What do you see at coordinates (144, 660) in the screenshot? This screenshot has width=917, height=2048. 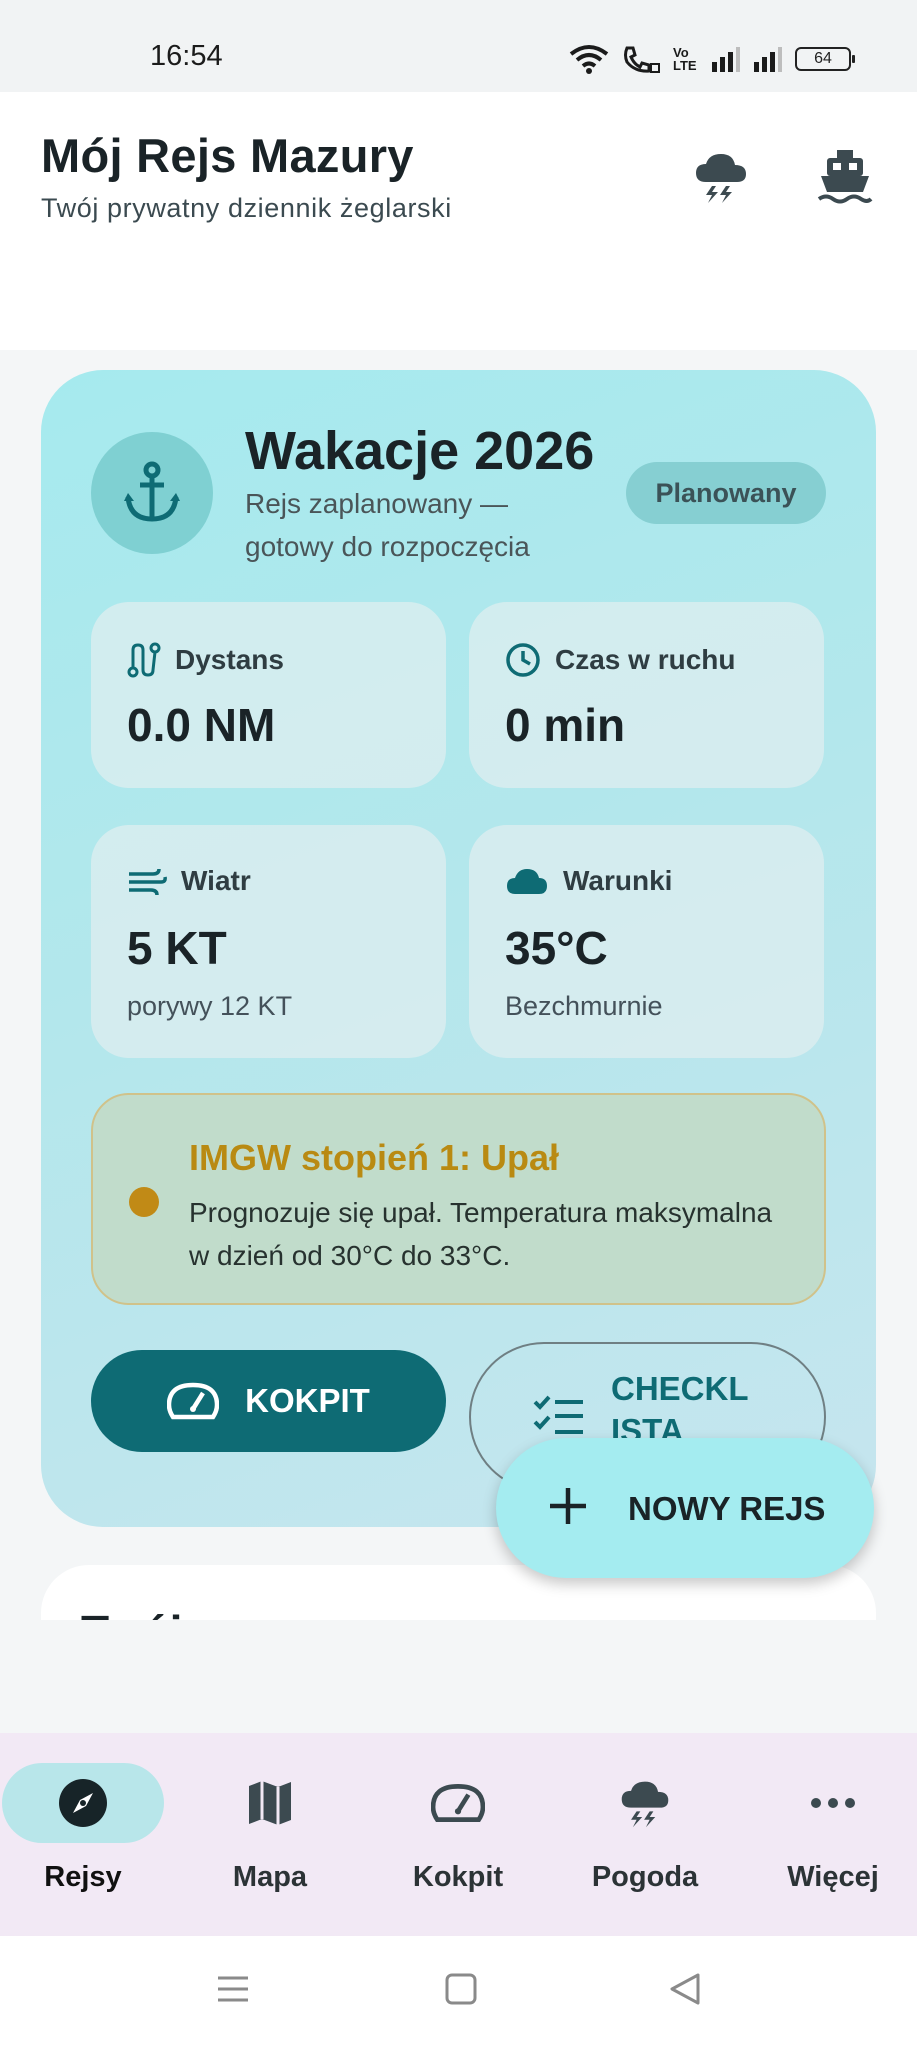 I see `route-icon` at bounding box center [144, 660].